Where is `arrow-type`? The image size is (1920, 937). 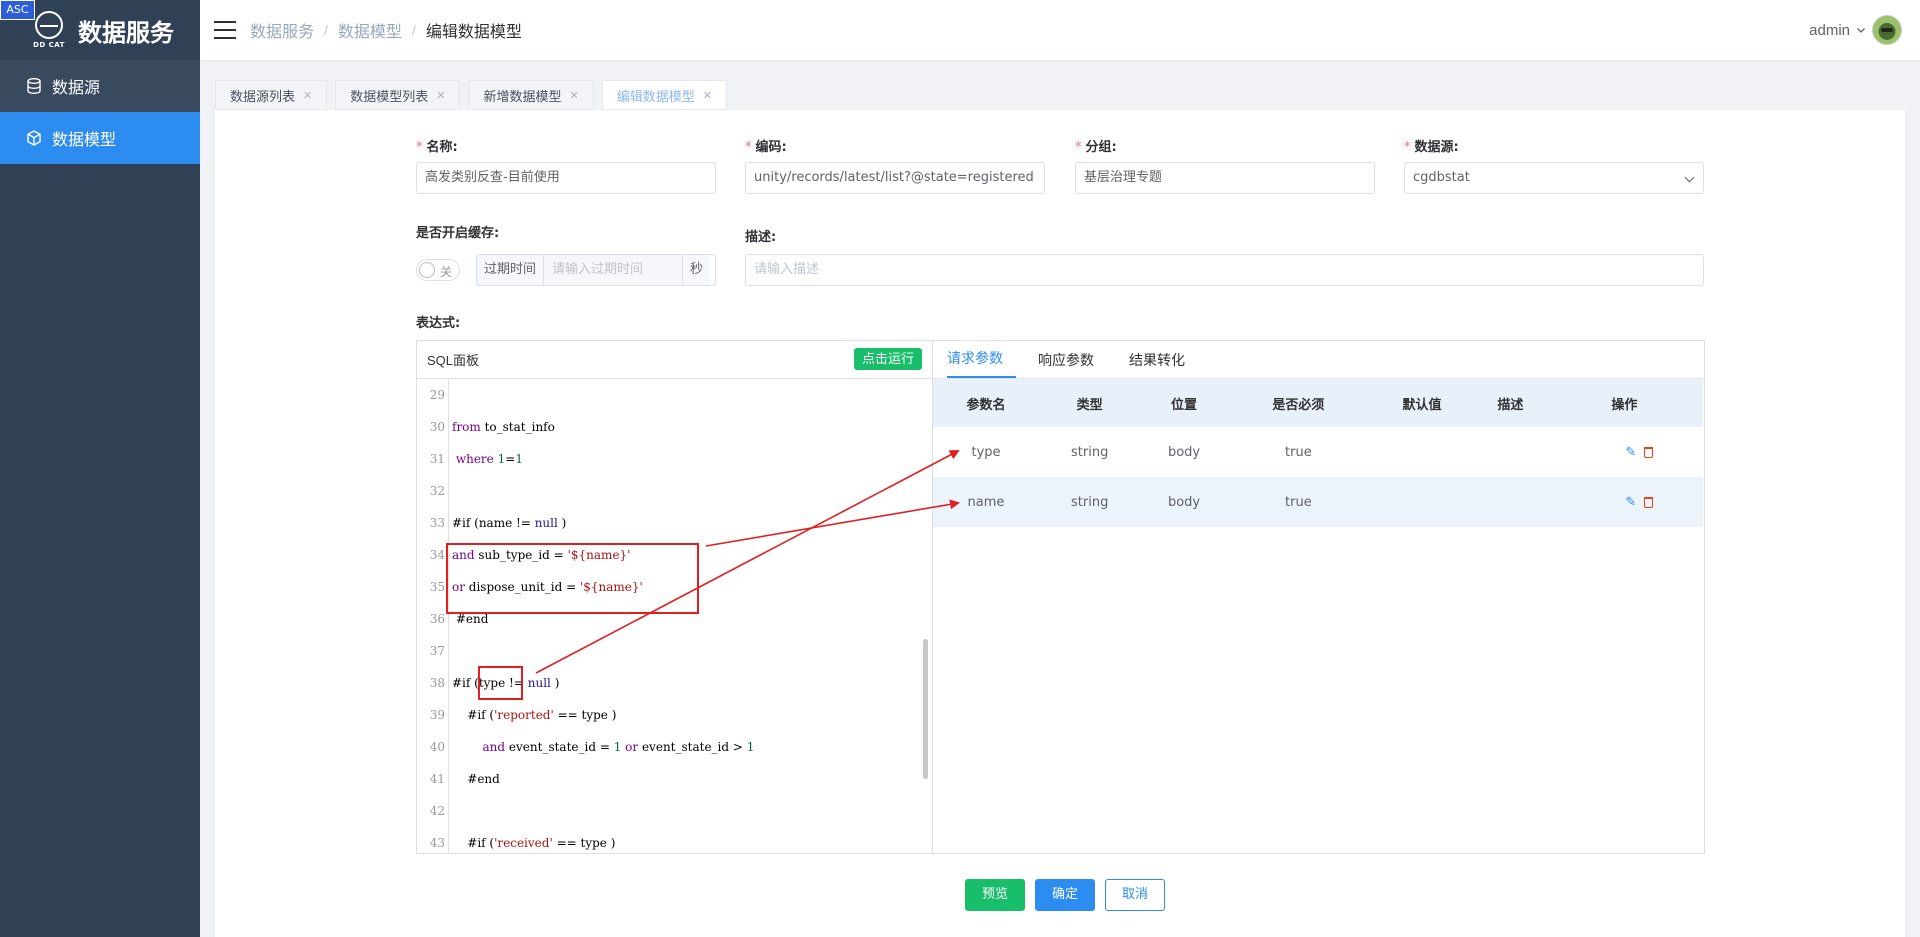
arrow-type is located at coordinates (747, 562).